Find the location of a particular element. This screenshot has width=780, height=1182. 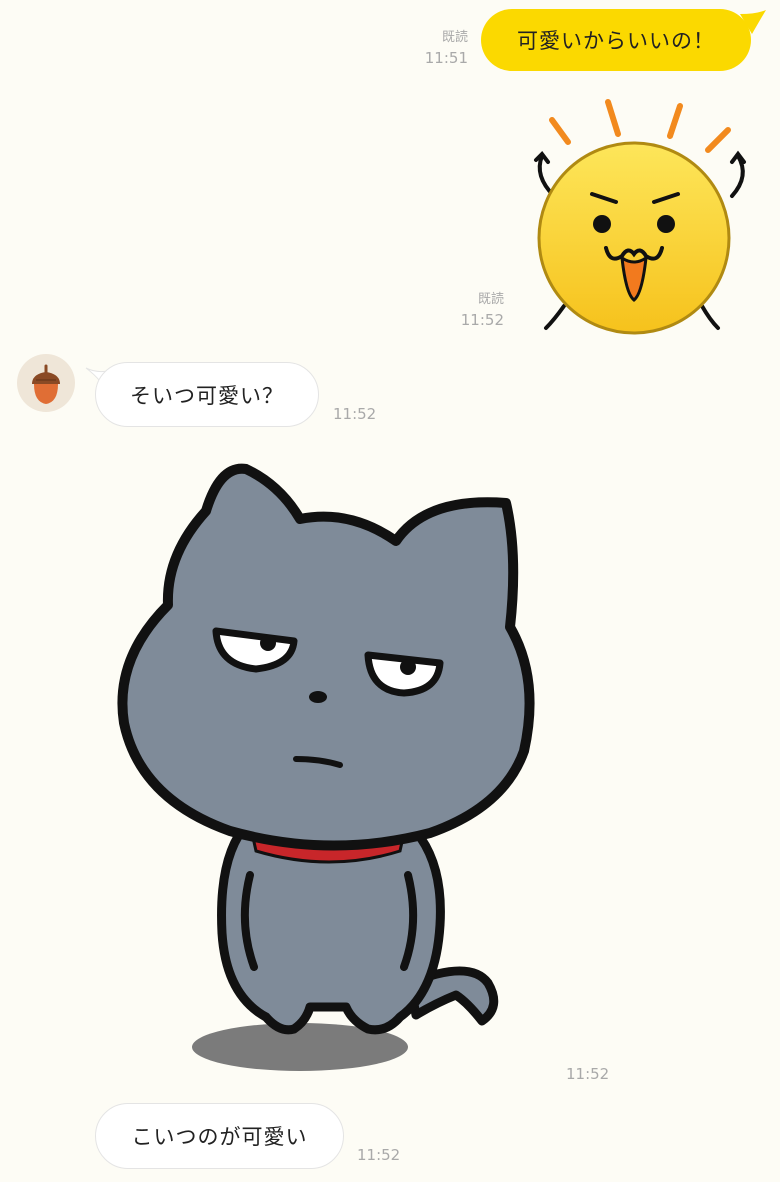

excited-yellow-face-sticker is located at coordinates (644, 216).